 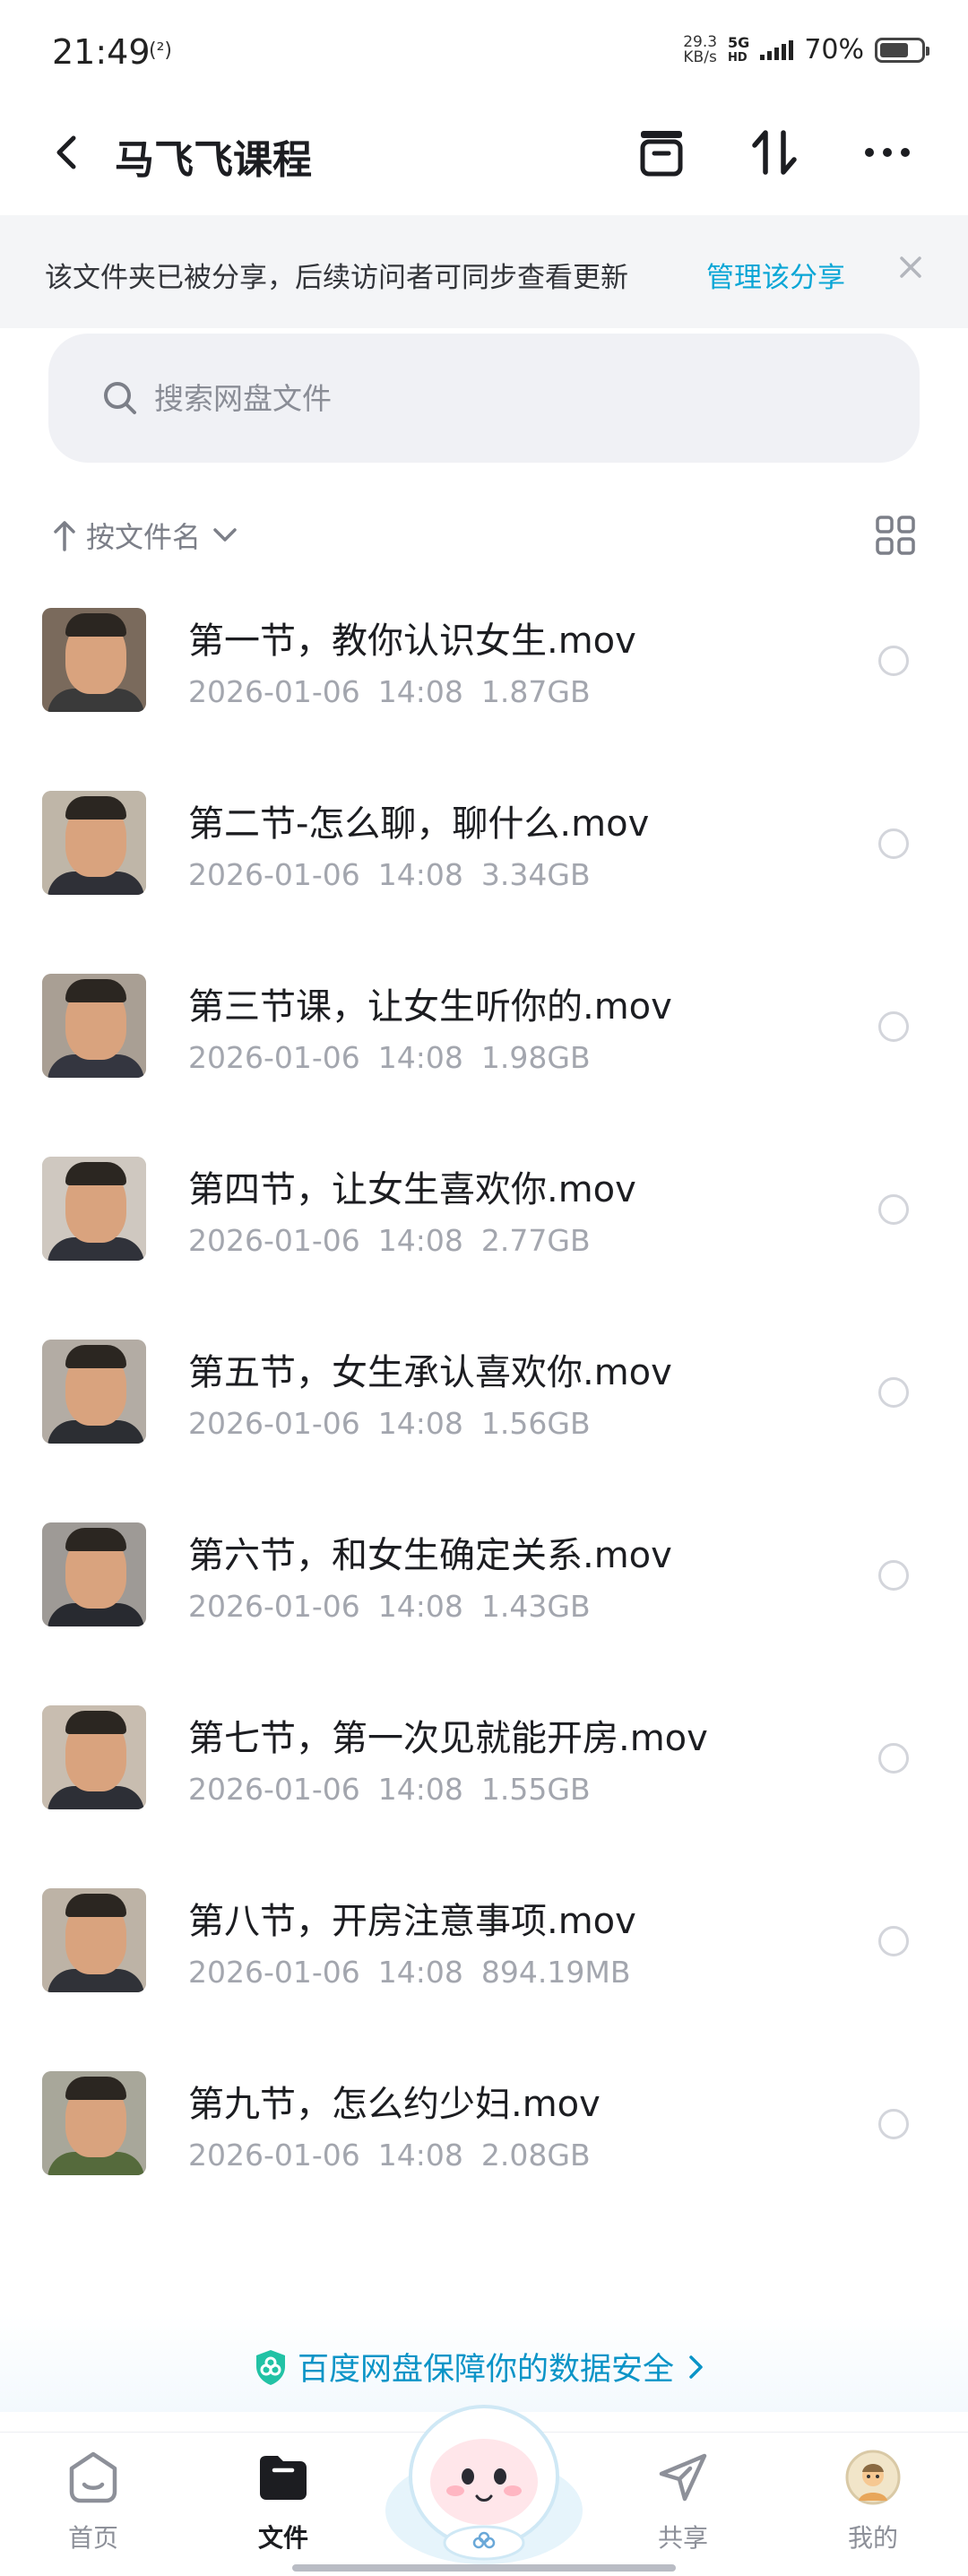 I want to click on network-type-secondary: HD, so click(x=738, y=57).